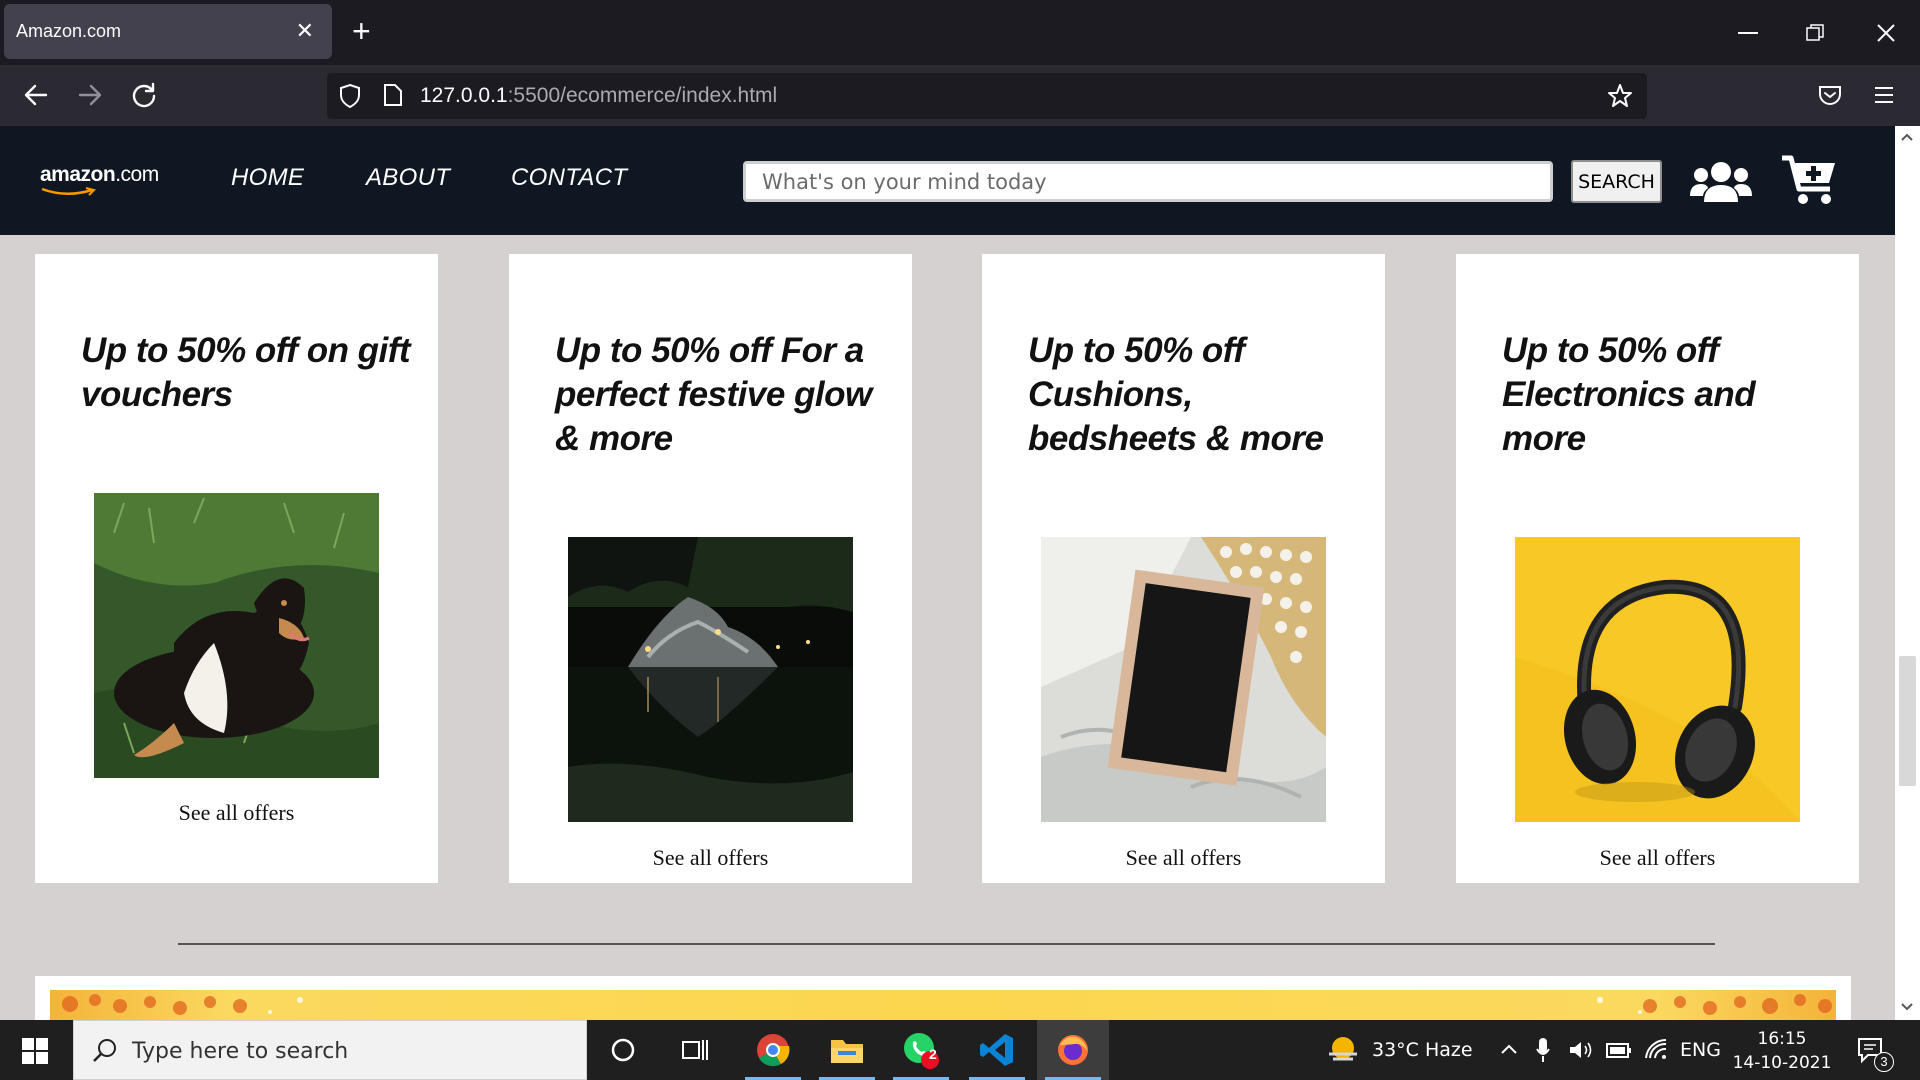 This screenshot has height=1080, width=1920. Describe the element at coordinates (1581, 1050) in the screenshot. I see `volume-icon` at that location.